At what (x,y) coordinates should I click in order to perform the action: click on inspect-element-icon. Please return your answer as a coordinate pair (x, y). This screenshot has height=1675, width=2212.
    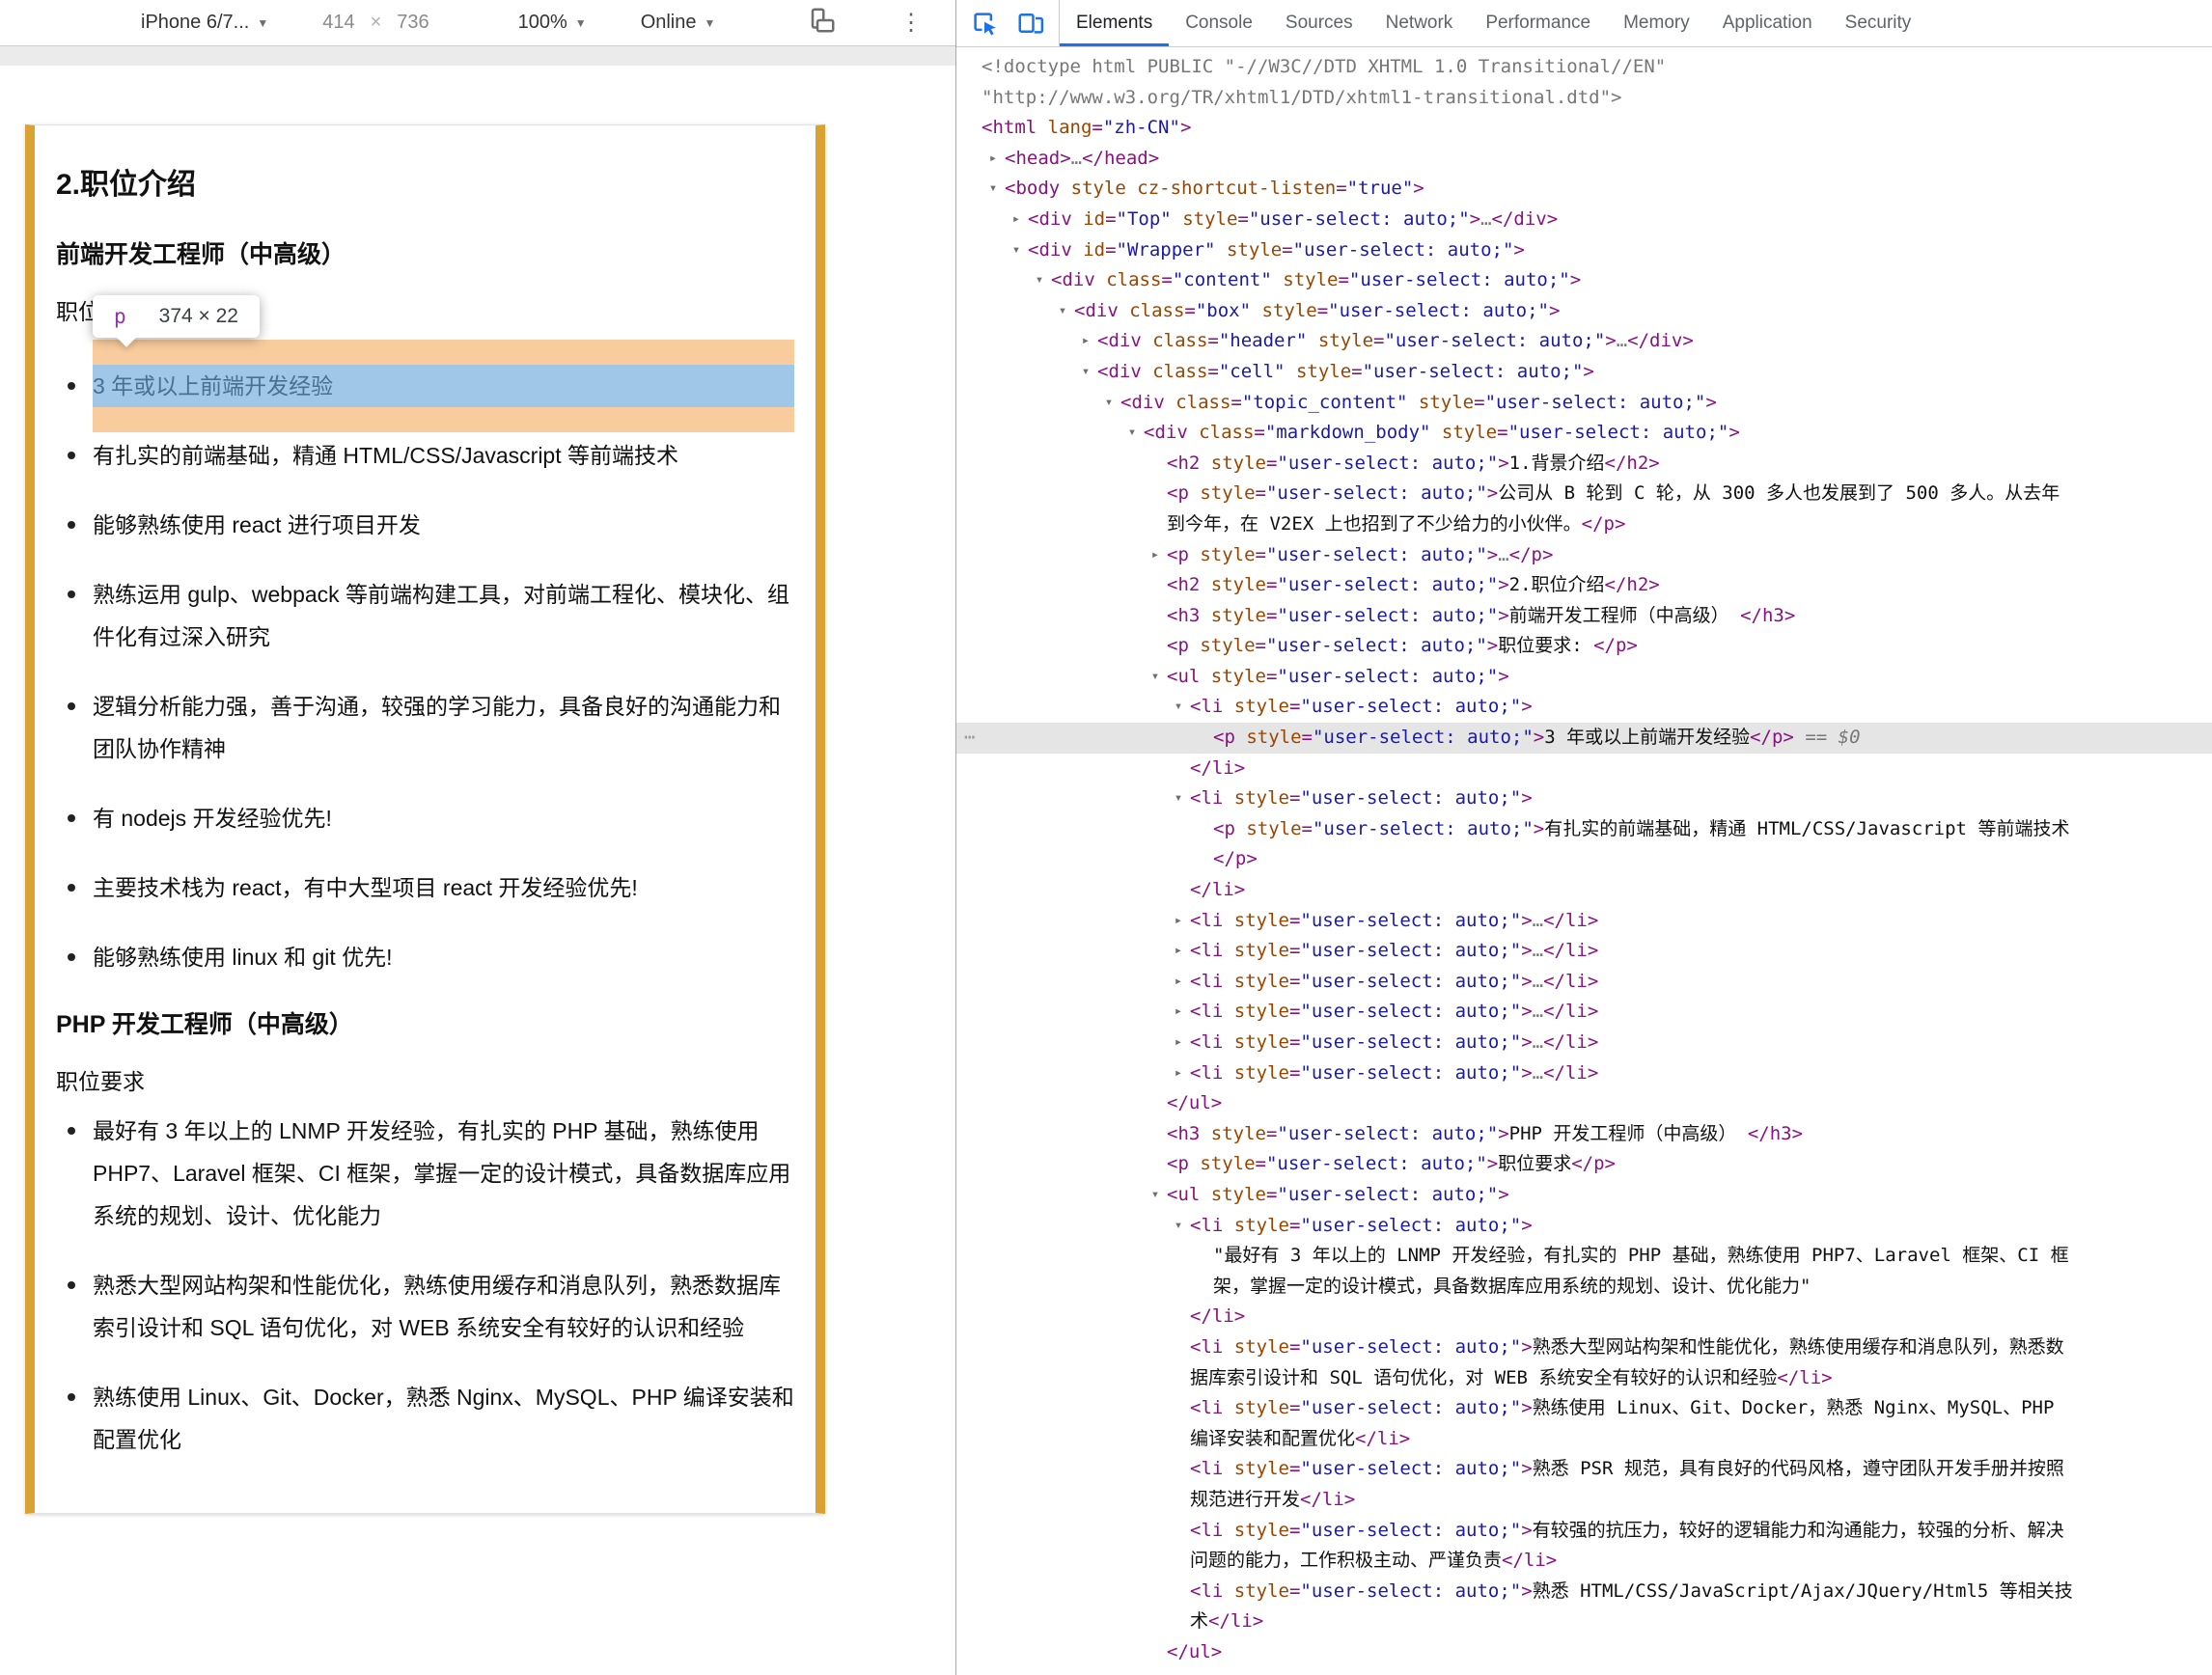
    Looking at the image, I should click on (984, 23).